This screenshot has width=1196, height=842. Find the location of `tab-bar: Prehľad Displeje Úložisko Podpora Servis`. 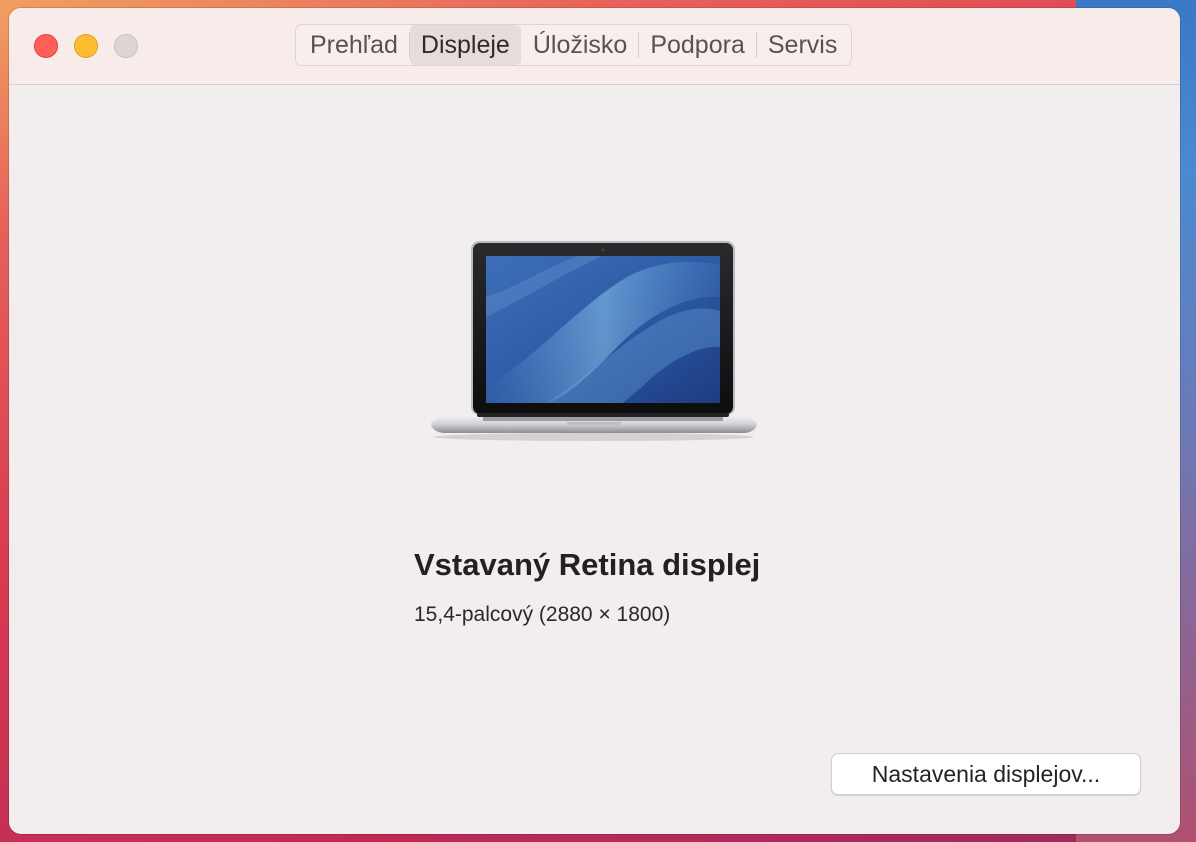

tab-bar: Prehľad Displeje Úložisko Podpora Servis is located at coordinates (574, 45).